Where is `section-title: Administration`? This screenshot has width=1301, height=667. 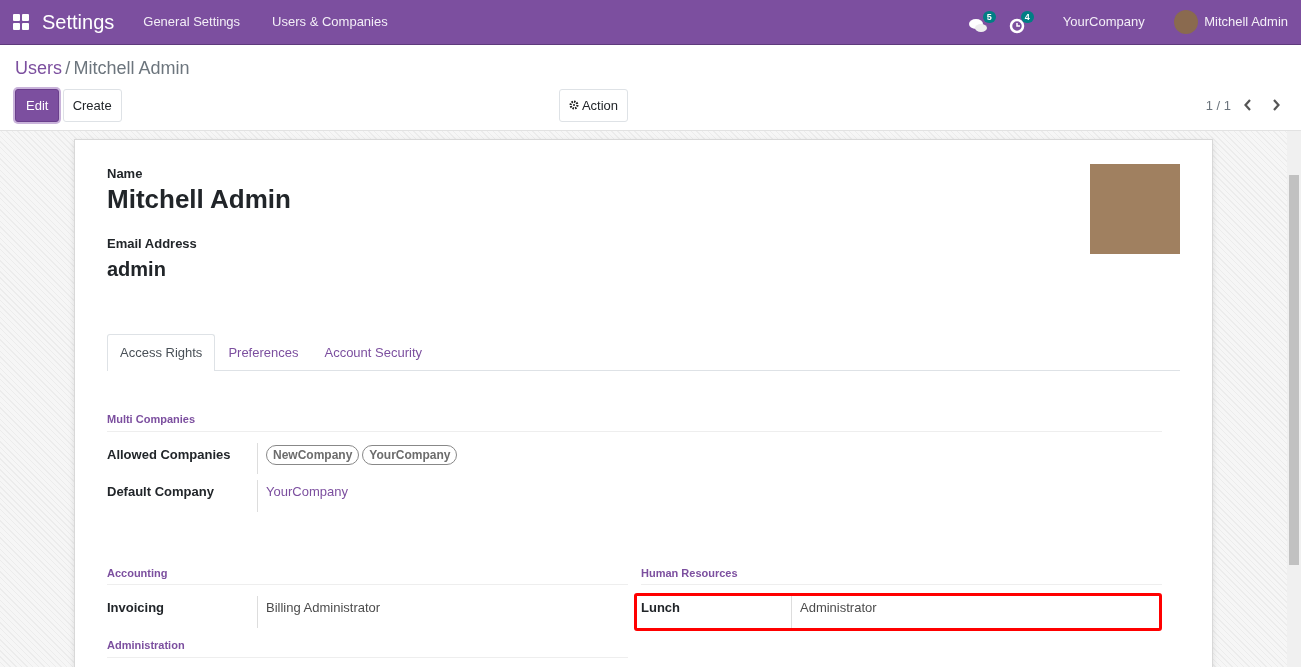 section-title: Administration is located at coordinates (367, 647).